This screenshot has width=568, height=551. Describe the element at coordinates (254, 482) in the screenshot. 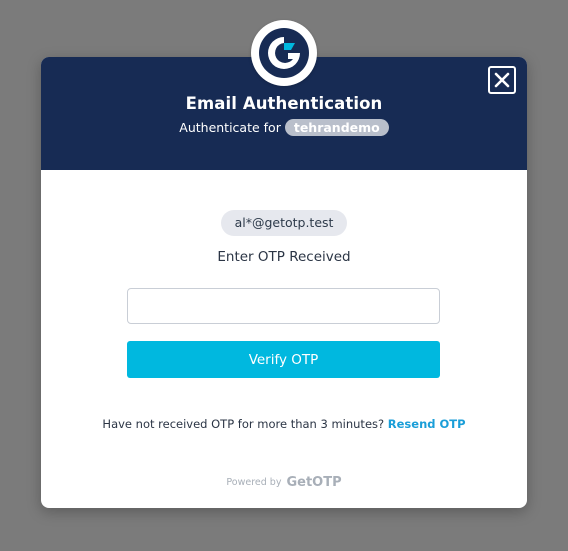

I see `powered-prefix: Powered by` at that location.